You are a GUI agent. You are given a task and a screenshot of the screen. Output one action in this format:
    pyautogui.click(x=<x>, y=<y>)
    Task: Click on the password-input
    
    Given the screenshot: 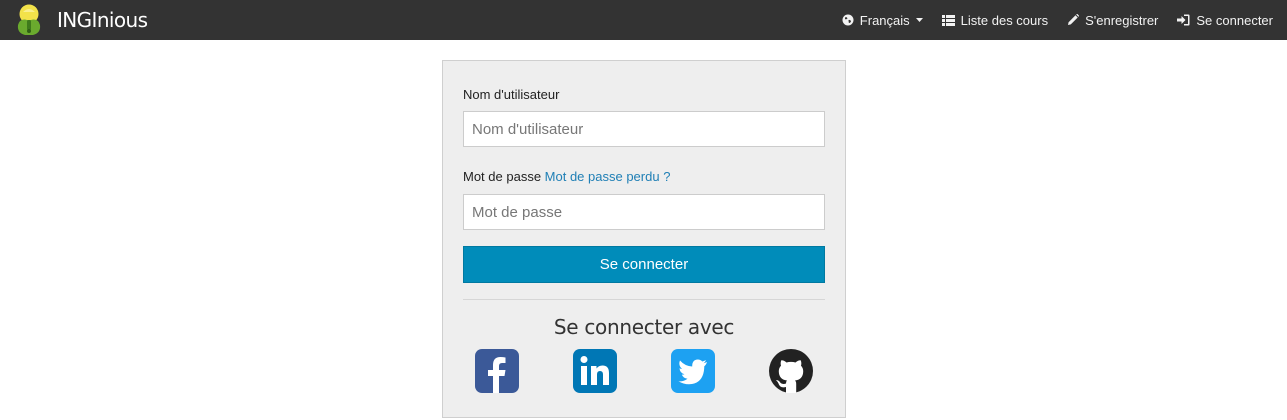 What is the action you would take?
    pyautogui.click(x=644, y=212)
    